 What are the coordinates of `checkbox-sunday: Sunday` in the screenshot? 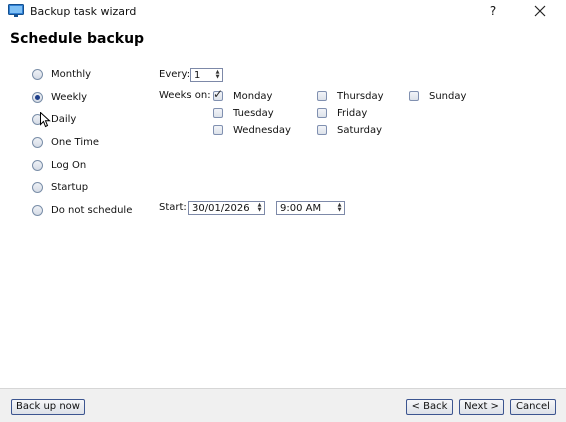 It's located at (437, 96).